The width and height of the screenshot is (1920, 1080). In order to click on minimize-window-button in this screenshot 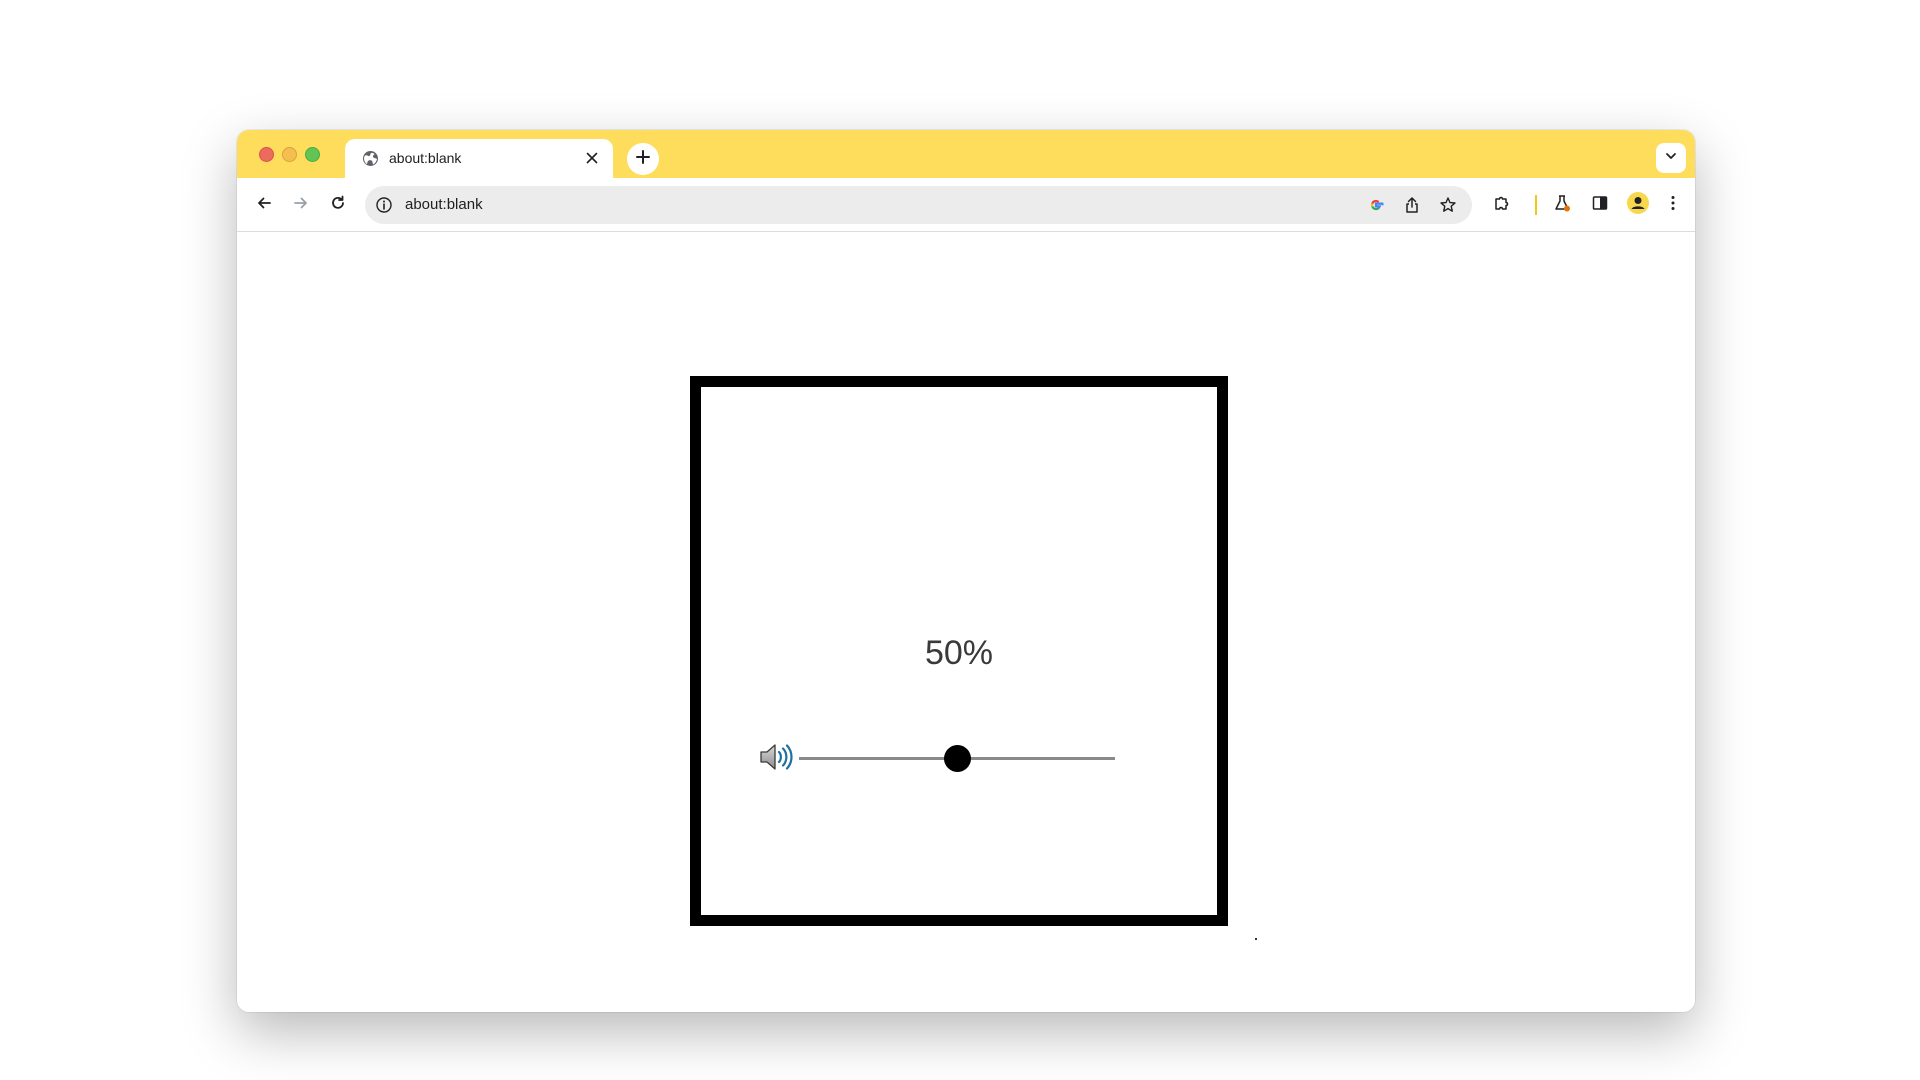, I will do `click(289, 154)`.